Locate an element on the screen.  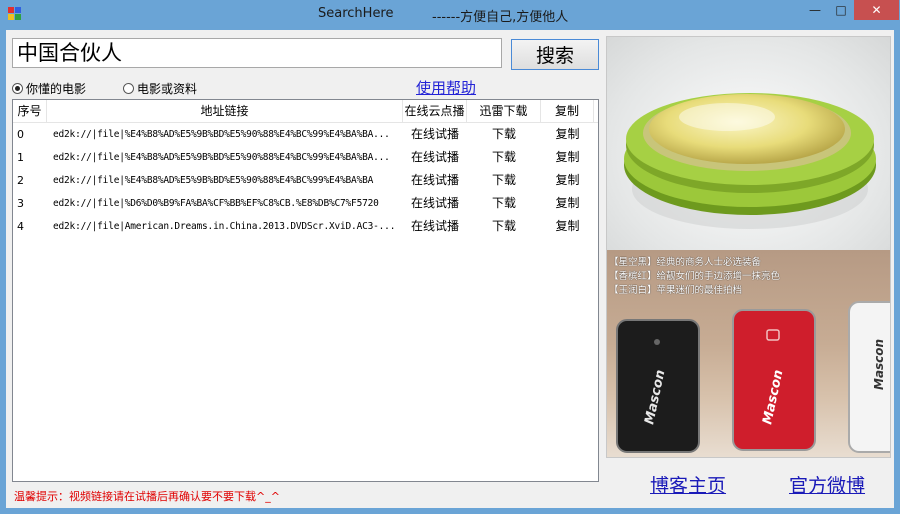
header-play: 在线云点播 is located at coordinates (435, 111).